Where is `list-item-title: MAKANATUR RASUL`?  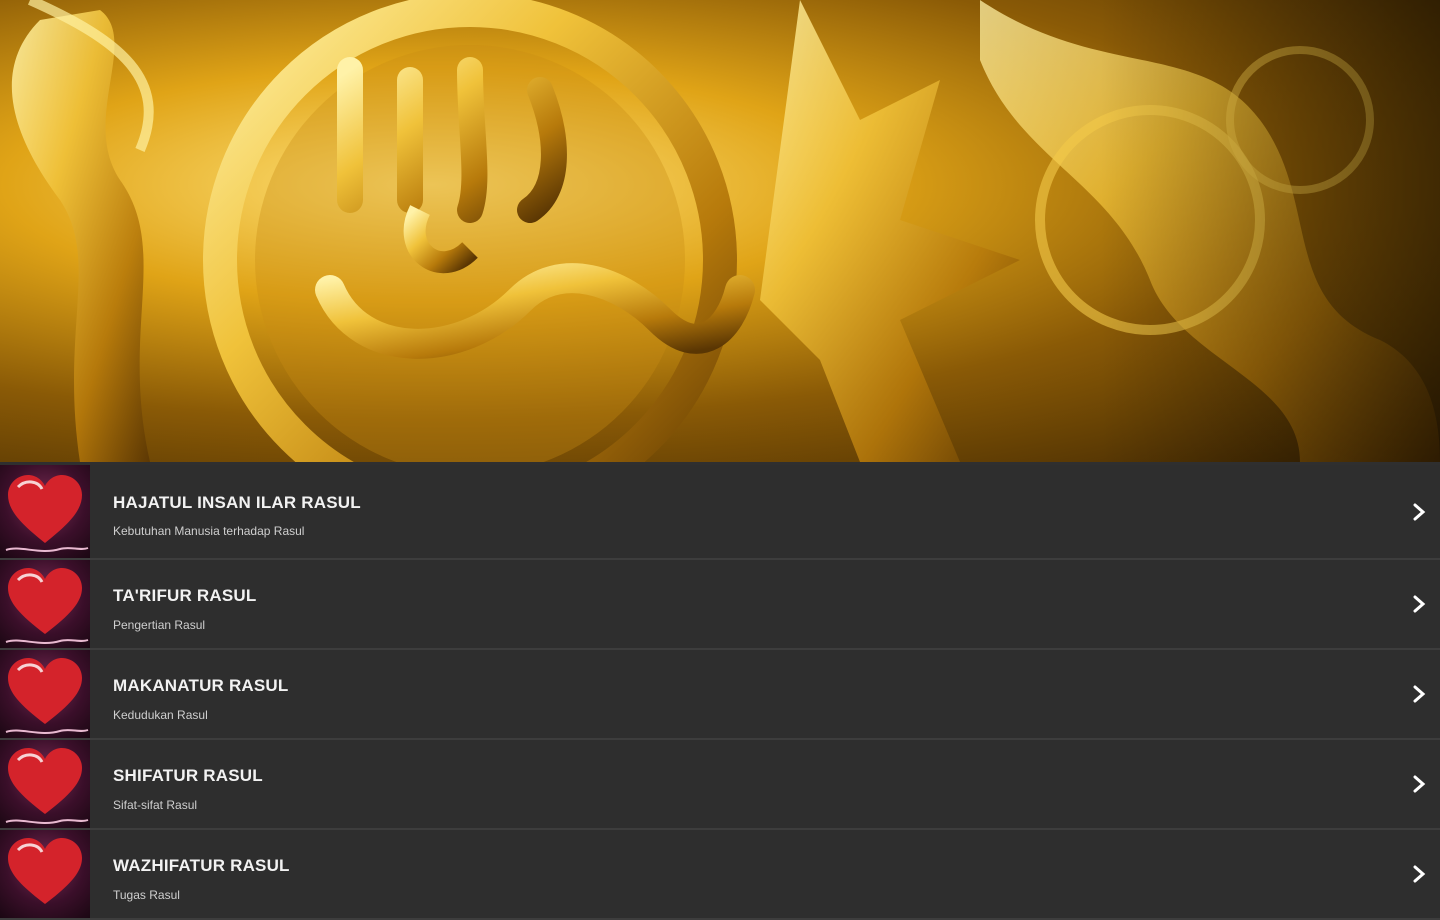 list-item-title: MAKANATUR RASUL is located at coordinates (201, 685).